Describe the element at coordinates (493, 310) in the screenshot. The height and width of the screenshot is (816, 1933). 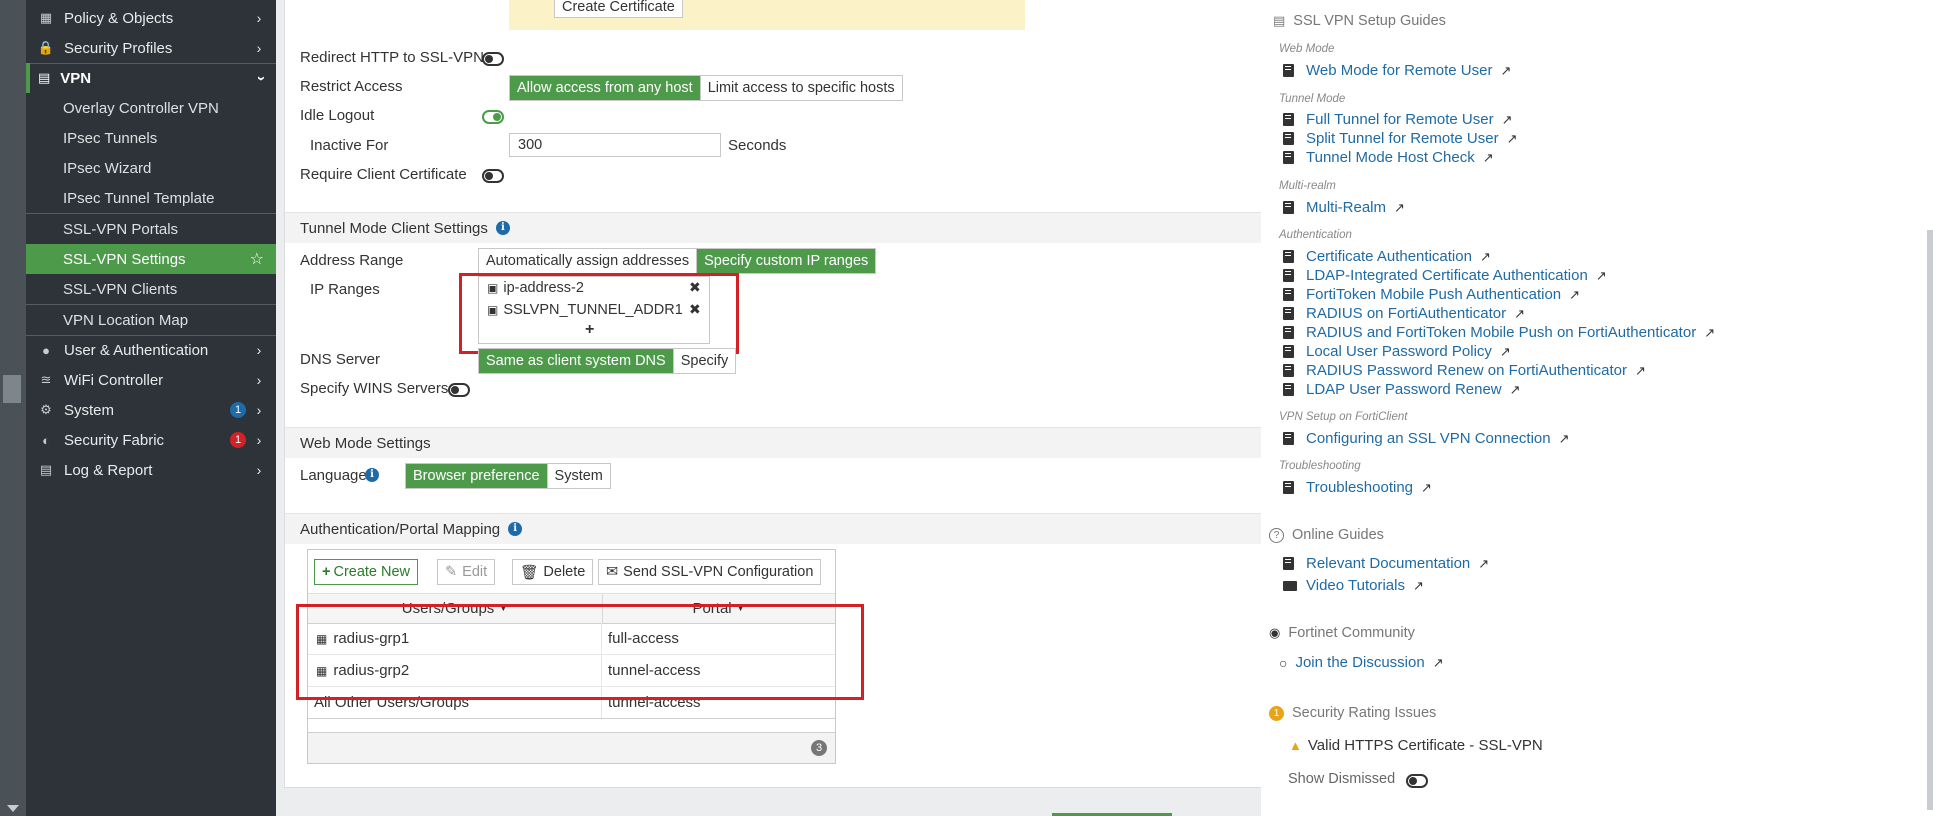
I see `address-icon: ▣` at that location.